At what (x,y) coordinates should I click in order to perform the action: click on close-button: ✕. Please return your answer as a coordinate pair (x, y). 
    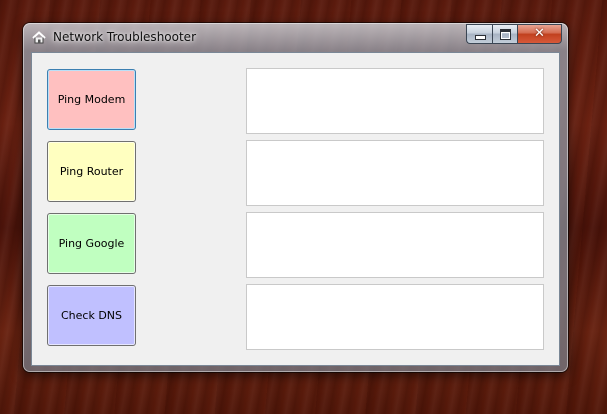
    Looking at the image, I should click on (539, 34).